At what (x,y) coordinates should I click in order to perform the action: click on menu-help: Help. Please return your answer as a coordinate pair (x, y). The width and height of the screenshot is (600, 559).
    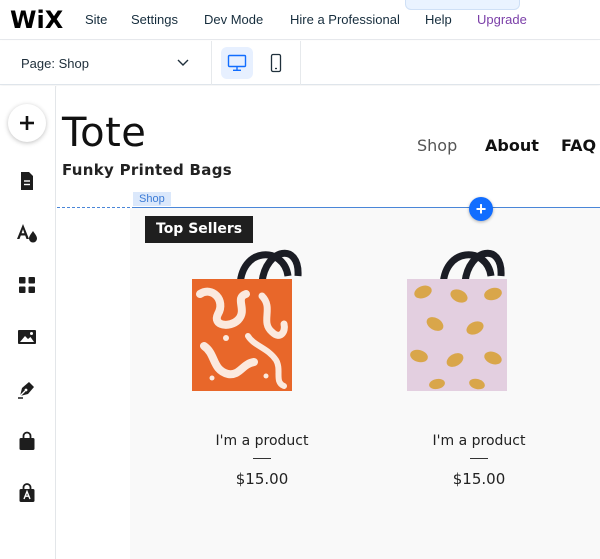
    Looking at the image, I should click on (438, 19).